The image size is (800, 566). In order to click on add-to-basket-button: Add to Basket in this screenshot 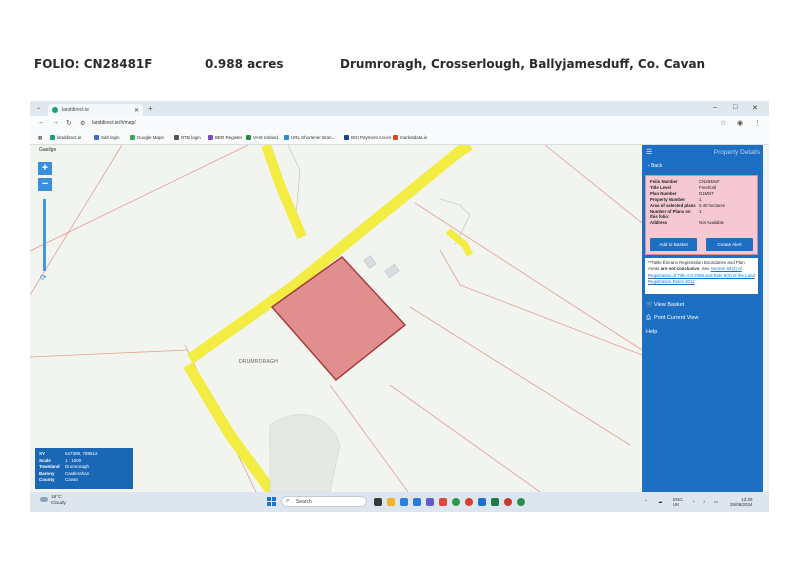, I will do `click(673, 244)`.